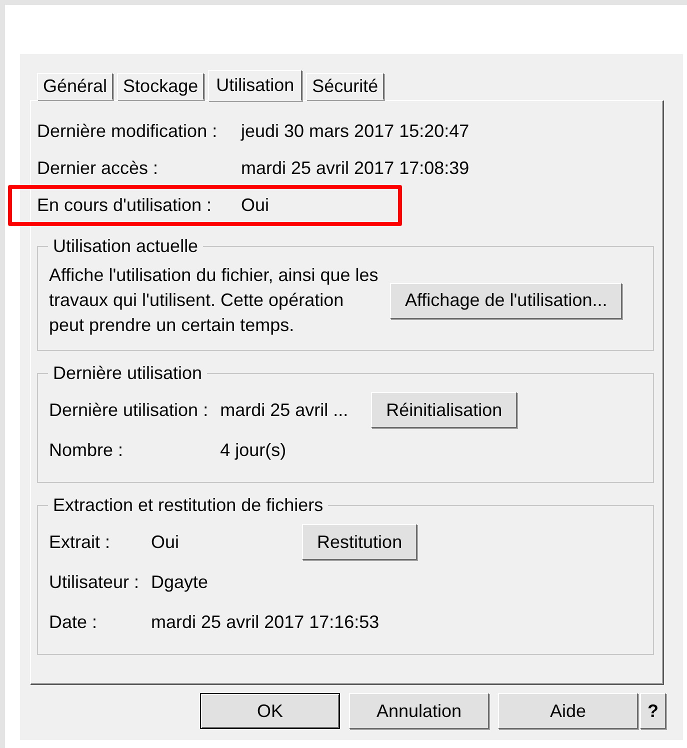 This screenshot has width=687, height=748. What do you see at coordinates (255, 85) in the screenshot?
I see `tab: Utilisation` at bounding box center [255, 85].